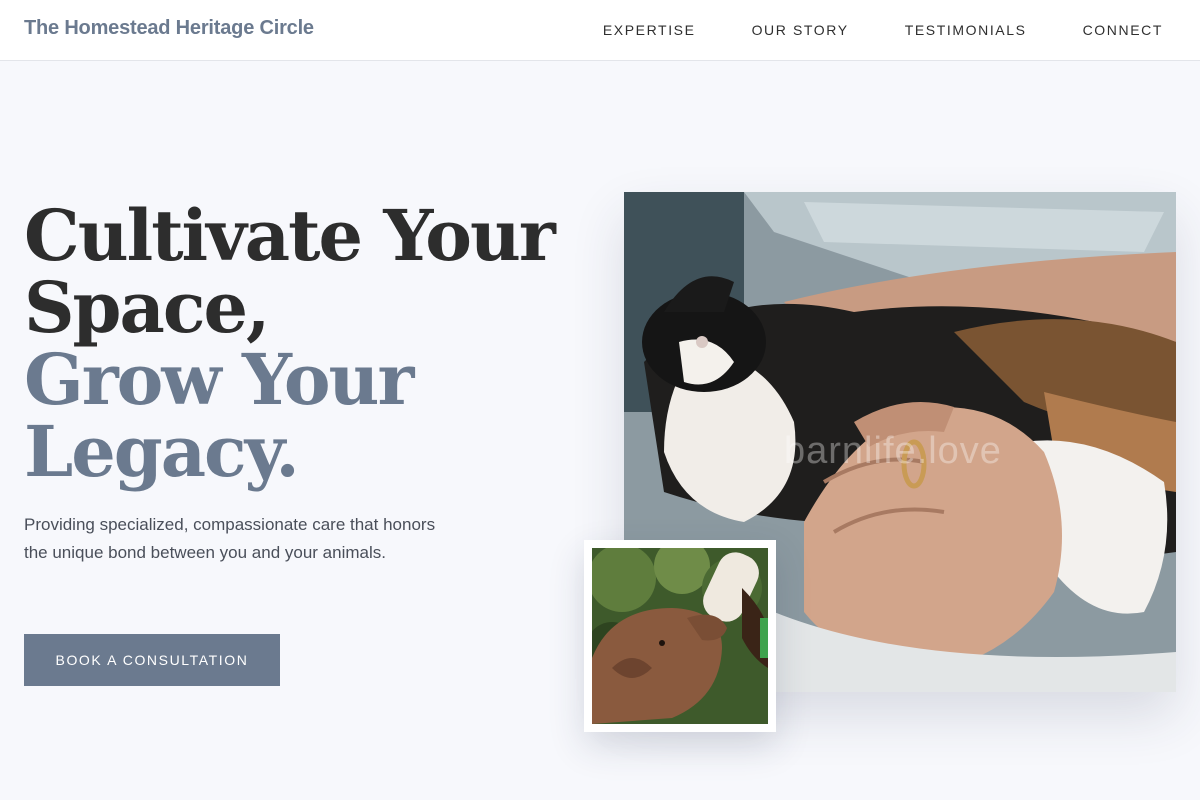 The width and height of the screenshot is (1200, 800). I want to click on nav-link-testimonials: TESTIMONIALS, so click(966, 30).